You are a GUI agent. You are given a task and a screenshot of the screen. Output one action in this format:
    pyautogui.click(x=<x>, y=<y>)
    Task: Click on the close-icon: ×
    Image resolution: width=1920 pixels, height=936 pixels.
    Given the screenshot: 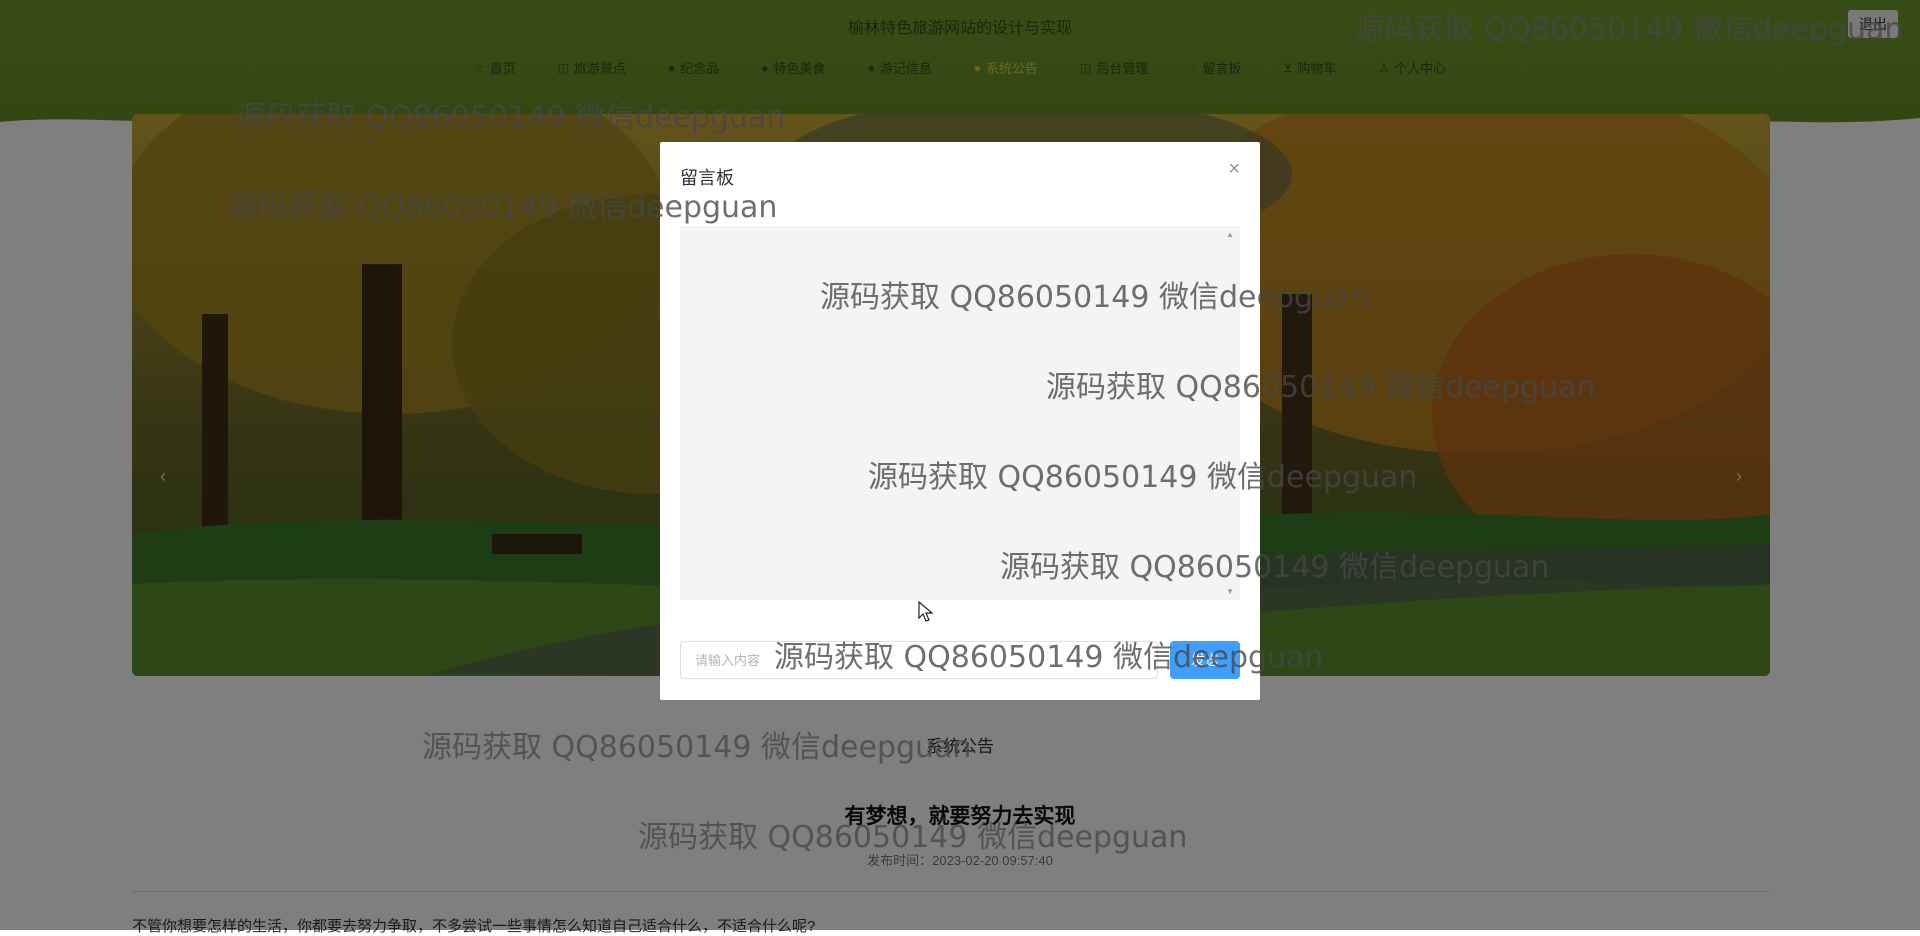 What is the action you would take?
    pyautogui.click(x=1234, y=169)
    